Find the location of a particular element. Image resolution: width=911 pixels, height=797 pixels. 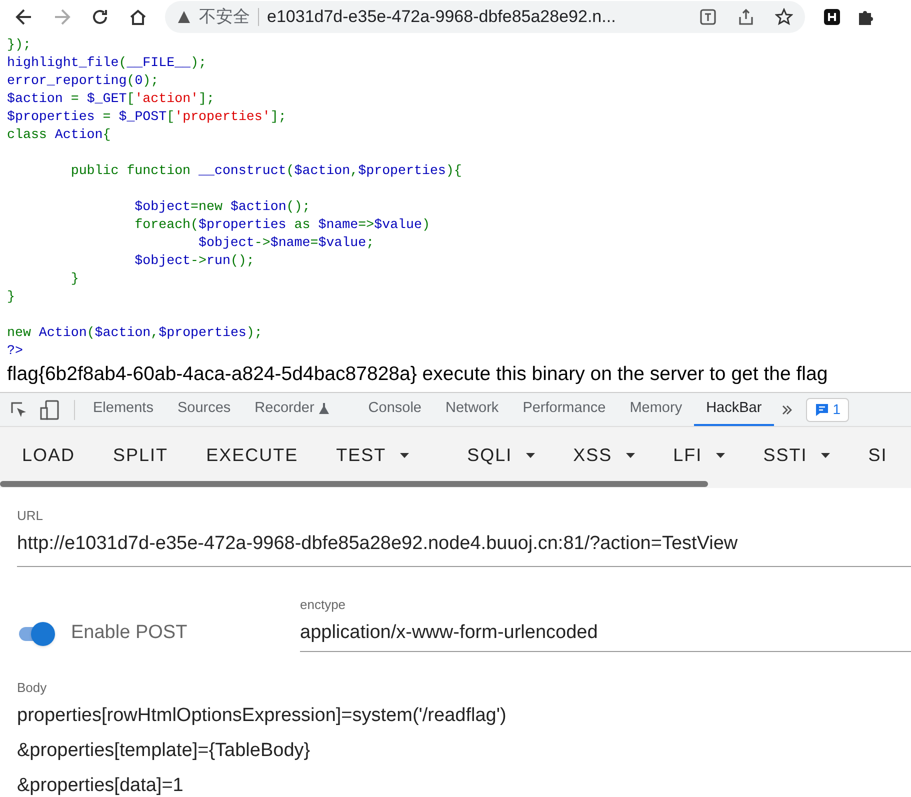

back-icon is located at coordinates (24, 17).